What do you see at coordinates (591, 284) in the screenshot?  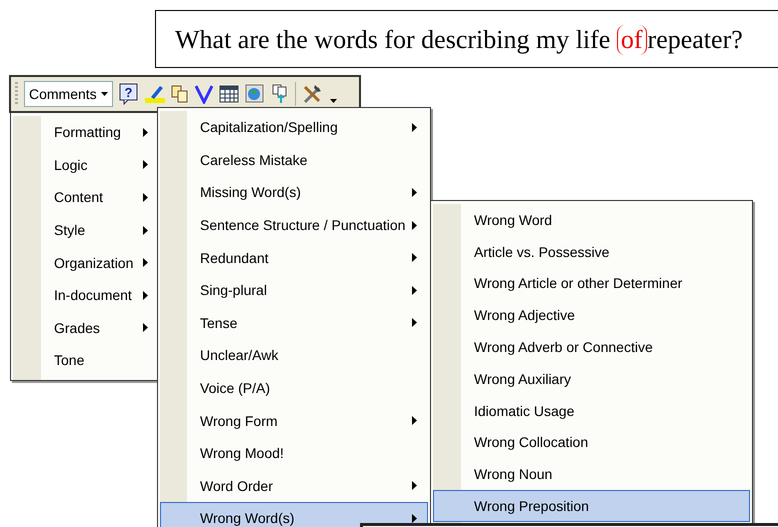 I see `menu-item: Wrong Article or other Determiner` at bounding box center [591, 284].